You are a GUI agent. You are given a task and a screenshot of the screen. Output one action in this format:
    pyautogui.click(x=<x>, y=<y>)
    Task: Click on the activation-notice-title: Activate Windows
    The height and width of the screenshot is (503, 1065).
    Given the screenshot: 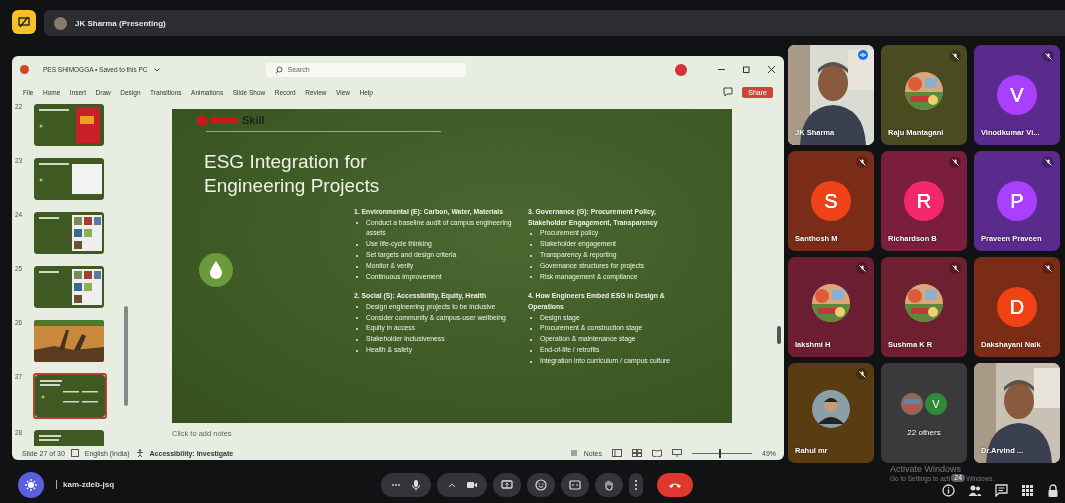 What is the action you would take?
    pyautogui.click(x=926, y=469)
    